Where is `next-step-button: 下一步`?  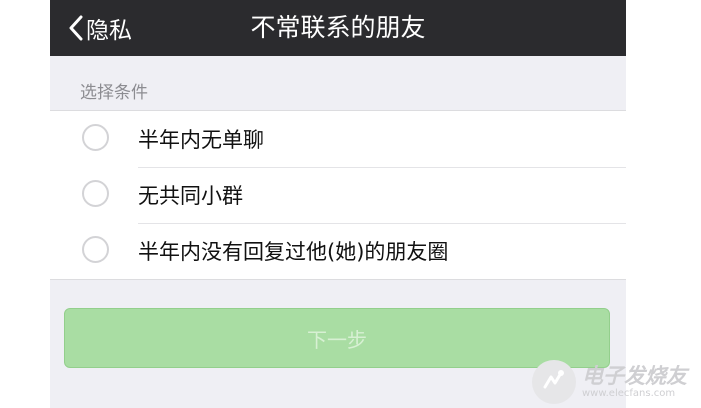 next-step-button: 下一步 is located at coordinates (337, 338).